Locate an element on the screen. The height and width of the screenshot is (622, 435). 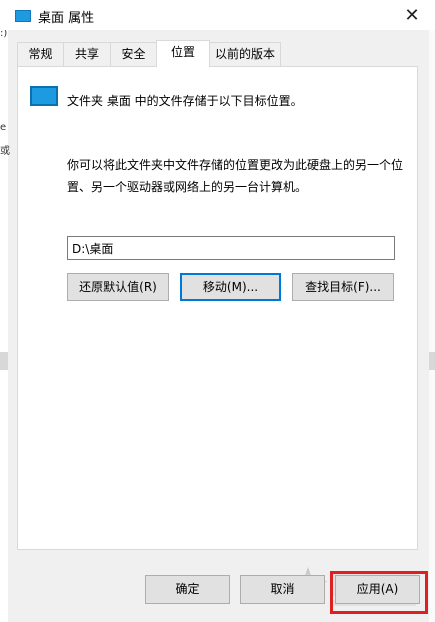
tab-previous-versions: 以前的版本 is located at coordinates (245, 54).